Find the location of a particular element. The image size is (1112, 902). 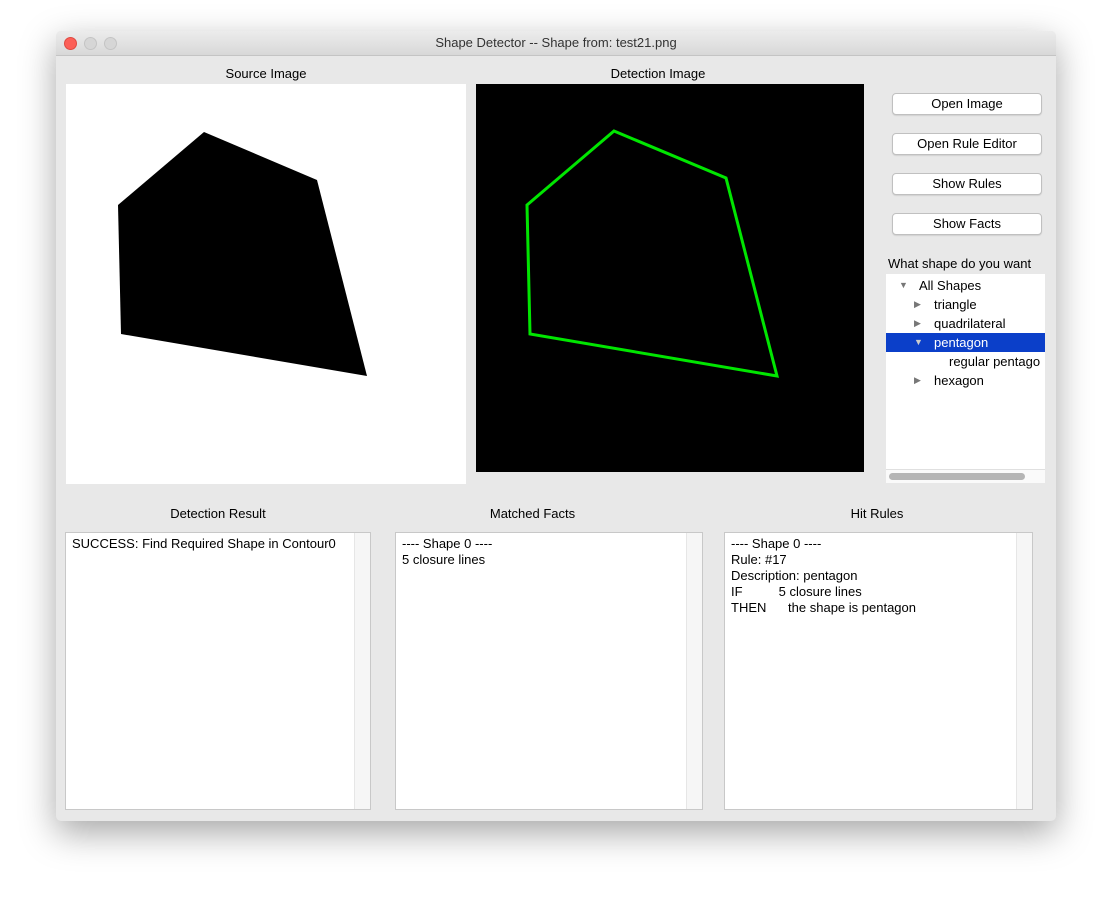

zoom-button is located at coordinates (110, 43).